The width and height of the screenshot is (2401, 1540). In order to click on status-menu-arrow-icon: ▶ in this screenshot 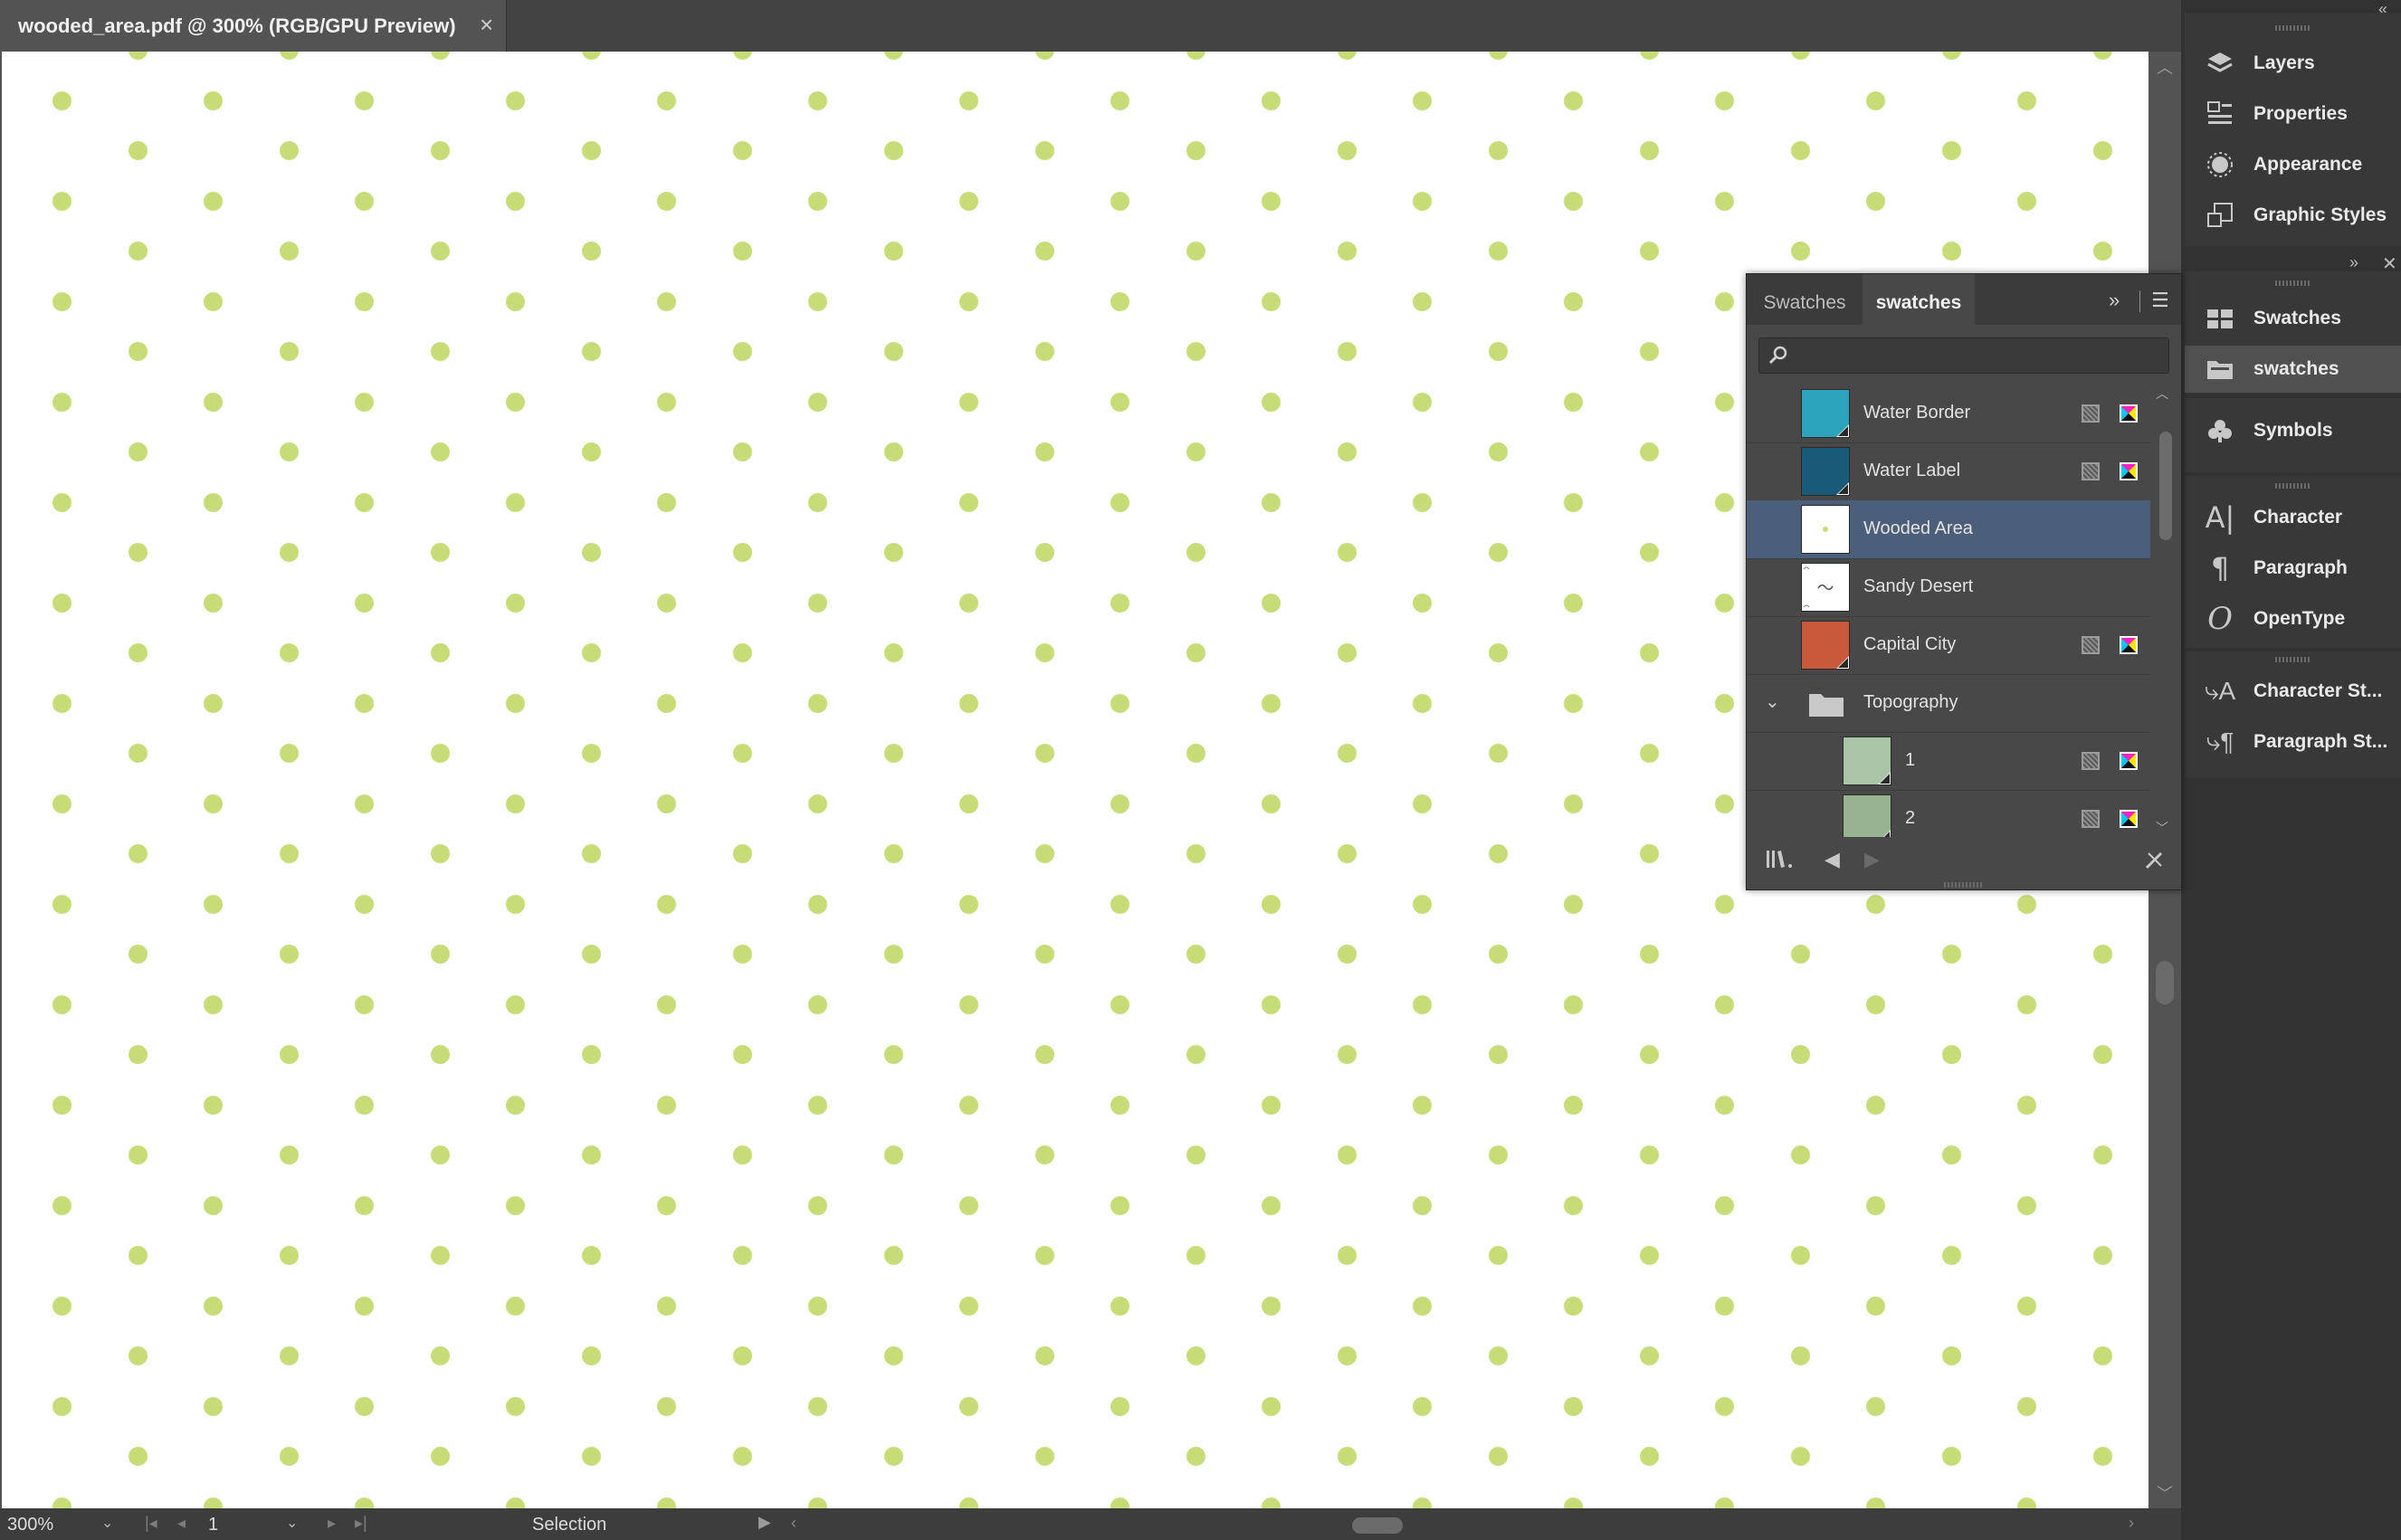, I will do `click(764, 1523)`.